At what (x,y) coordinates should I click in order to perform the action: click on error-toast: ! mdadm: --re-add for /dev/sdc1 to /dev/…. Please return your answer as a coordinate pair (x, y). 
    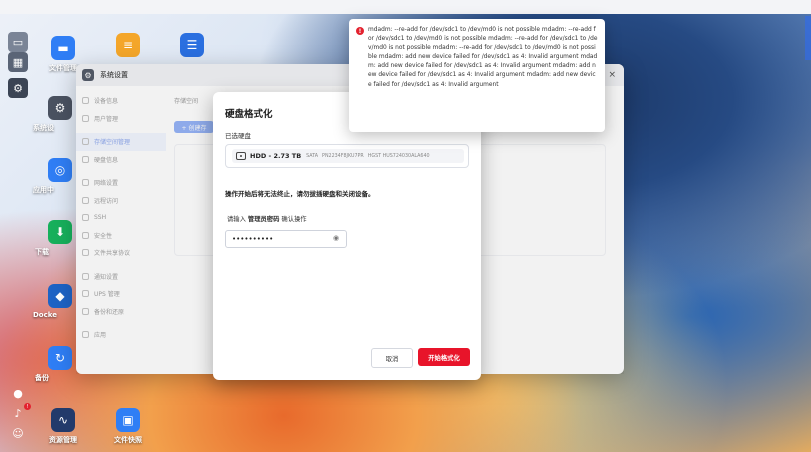
    Looking at the image, I should click on (477, 75).